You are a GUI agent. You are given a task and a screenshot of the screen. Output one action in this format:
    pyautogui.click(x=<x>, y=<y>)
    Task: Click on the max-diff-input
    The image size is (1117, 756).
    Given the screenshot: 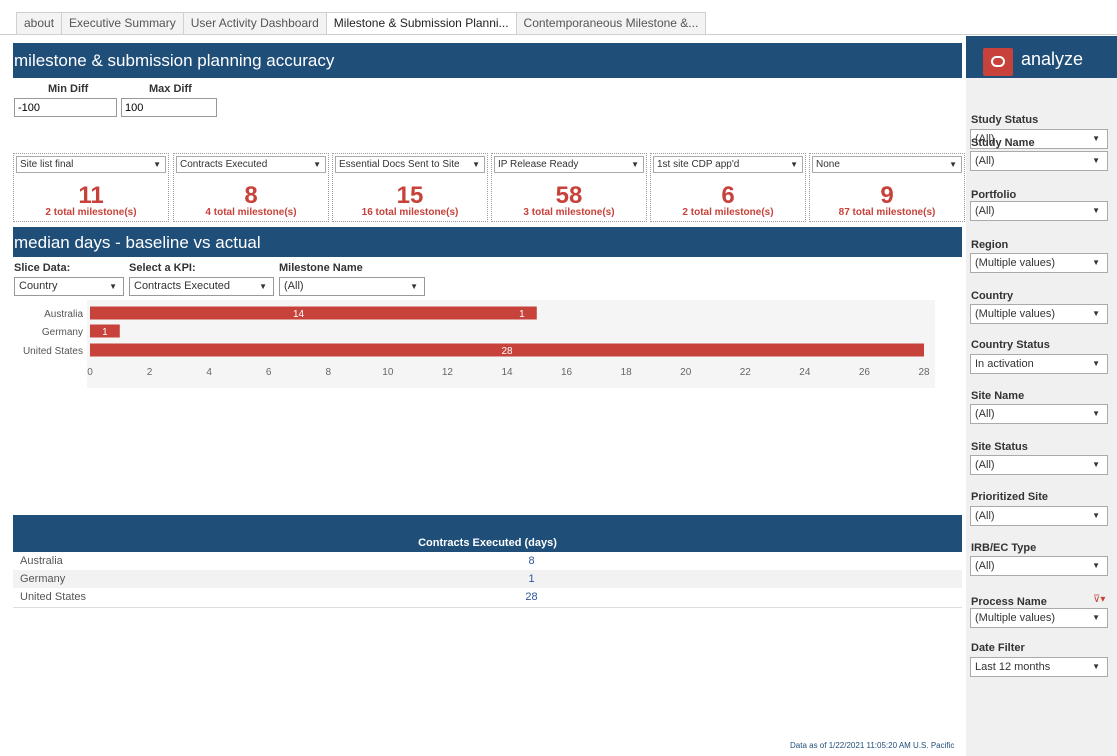 What is the action you would take?
    pyautogui.click(x=169, y=107)
    